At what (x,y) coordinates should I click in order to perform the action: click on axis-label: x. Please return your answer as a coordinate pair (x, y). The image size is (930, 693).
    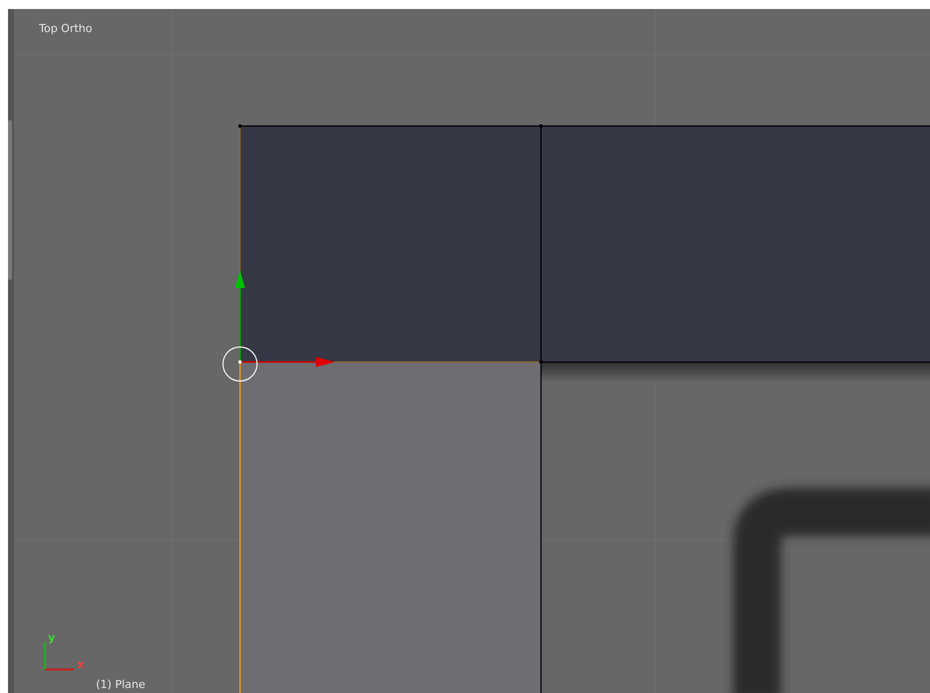
    Looking at the image, I should click on (80, 664).